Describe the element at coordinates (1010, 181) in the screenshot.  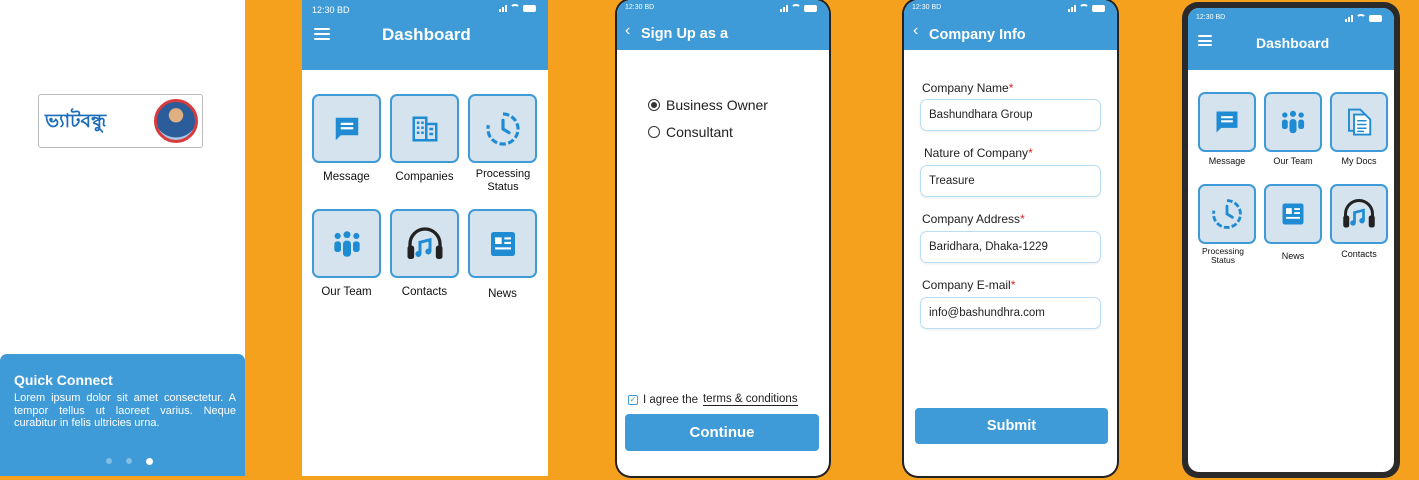
I see `nature-of-company-field: Treasure` at that location.